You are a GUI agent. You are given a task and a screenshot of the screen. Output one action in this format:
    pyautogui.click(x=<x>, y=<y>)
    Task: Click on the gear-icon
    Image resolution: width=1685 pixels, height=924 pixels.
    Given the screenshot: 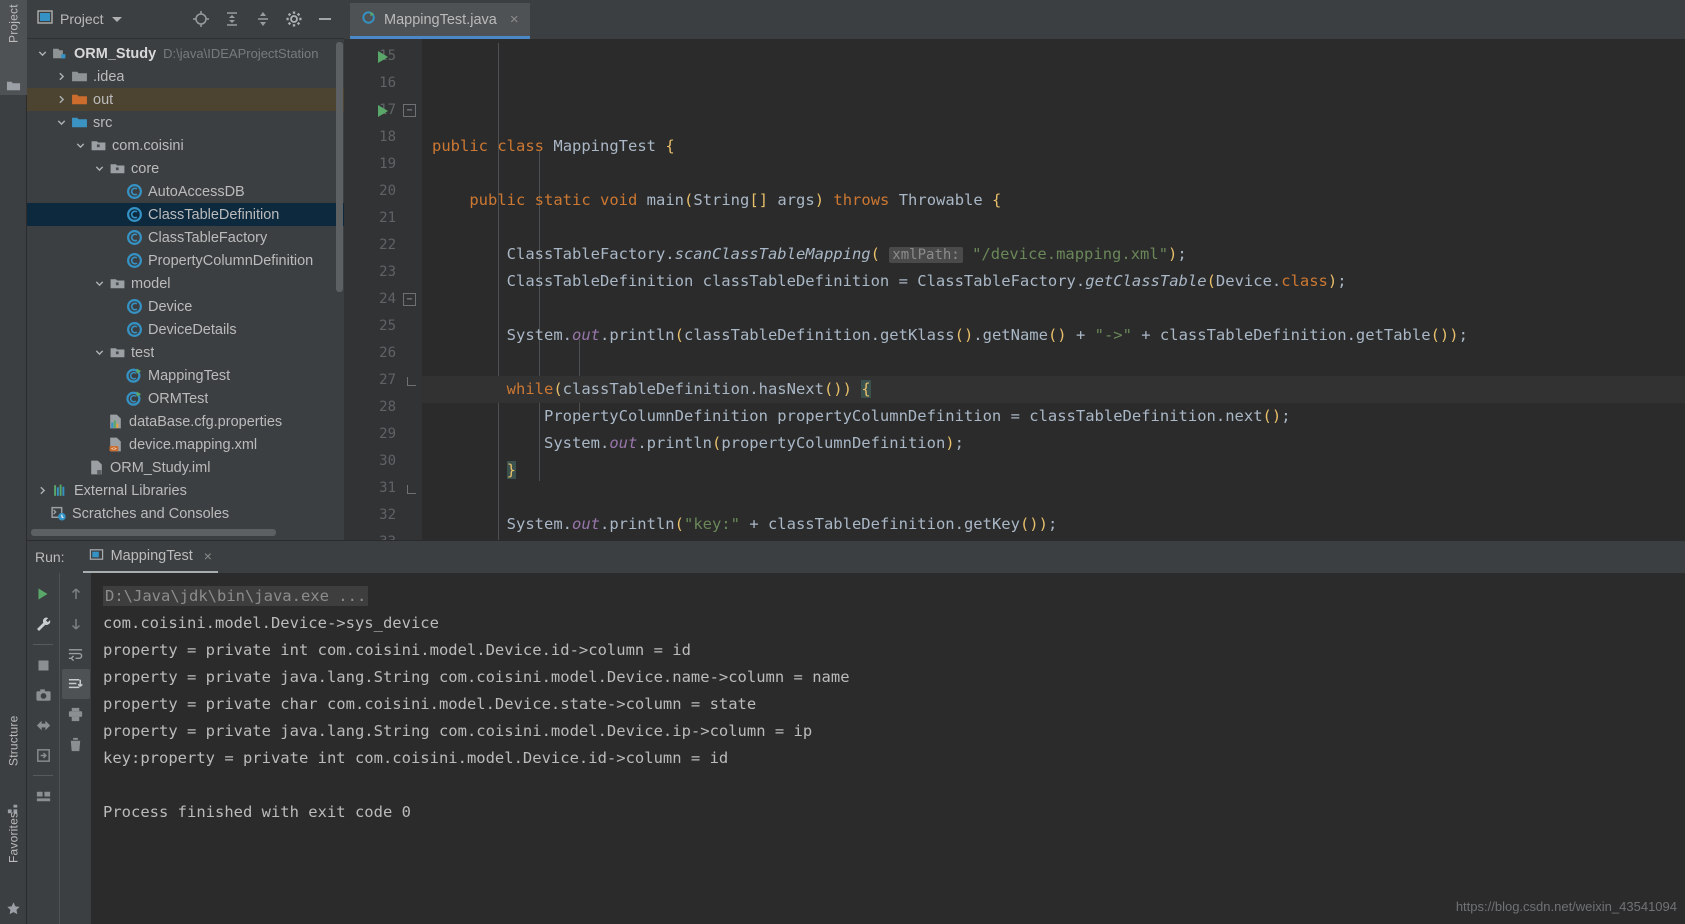 What is the action you would take?
    pyautogui.click(x=294, y=19)
    